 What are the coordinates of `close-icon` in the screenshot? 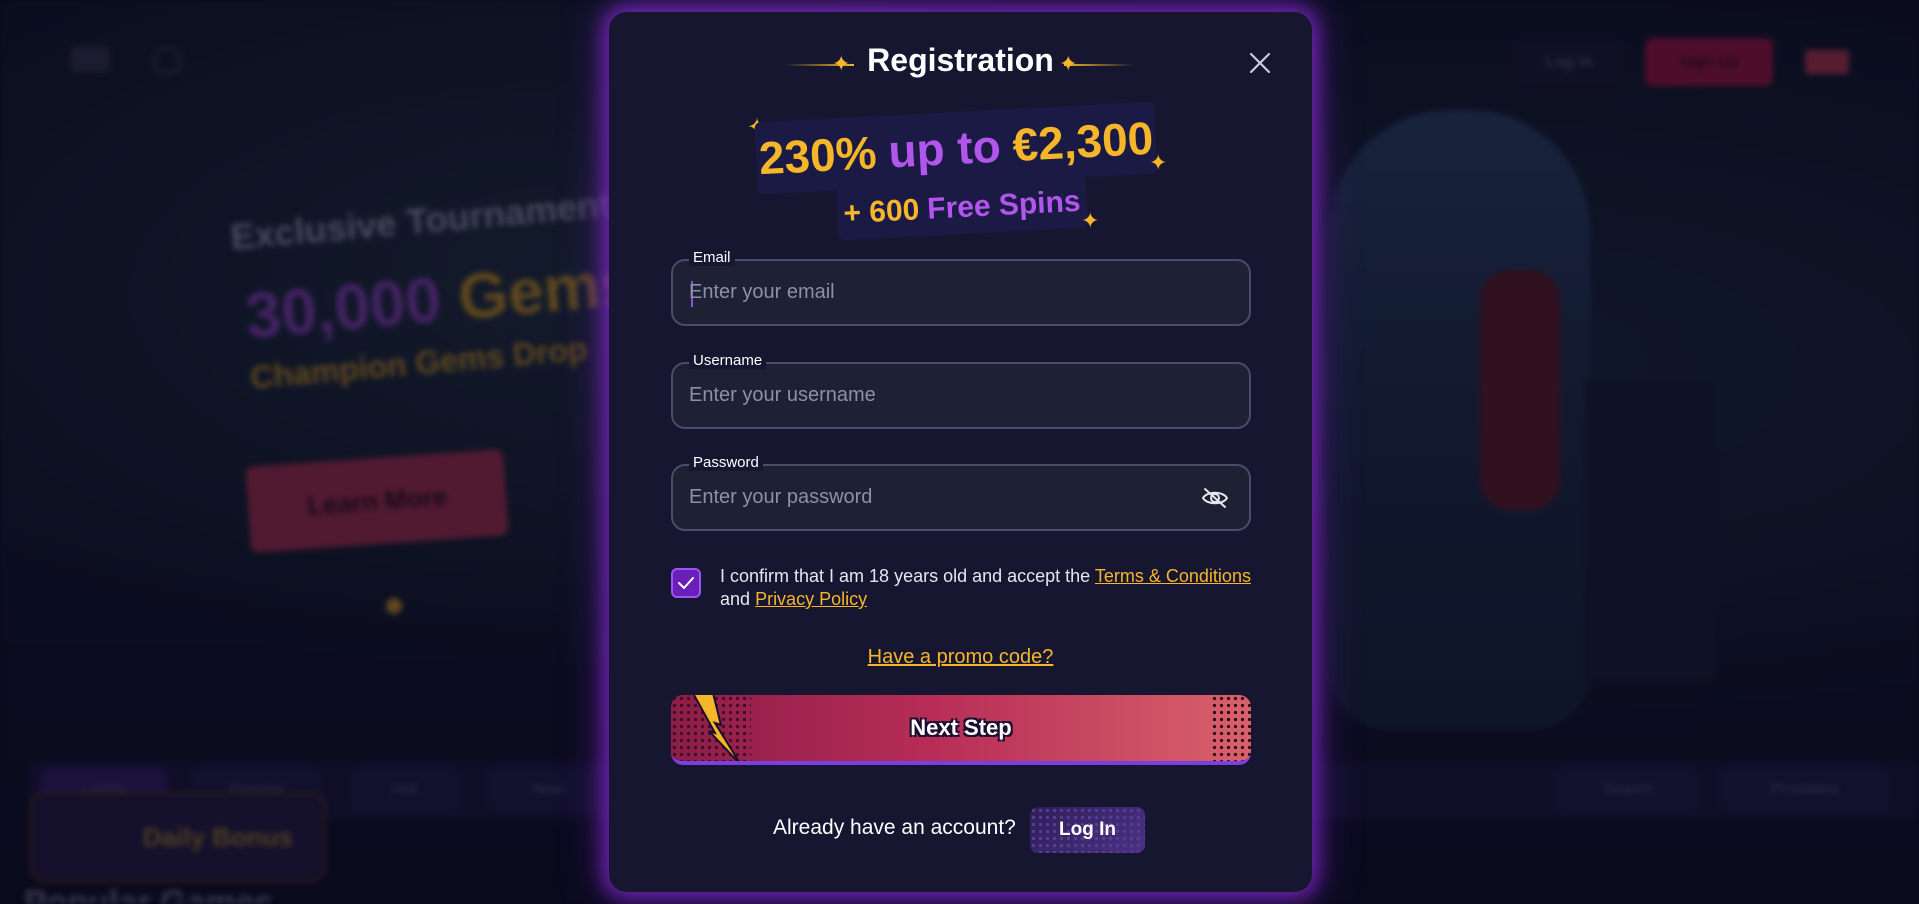 It's located at (1260, 63).